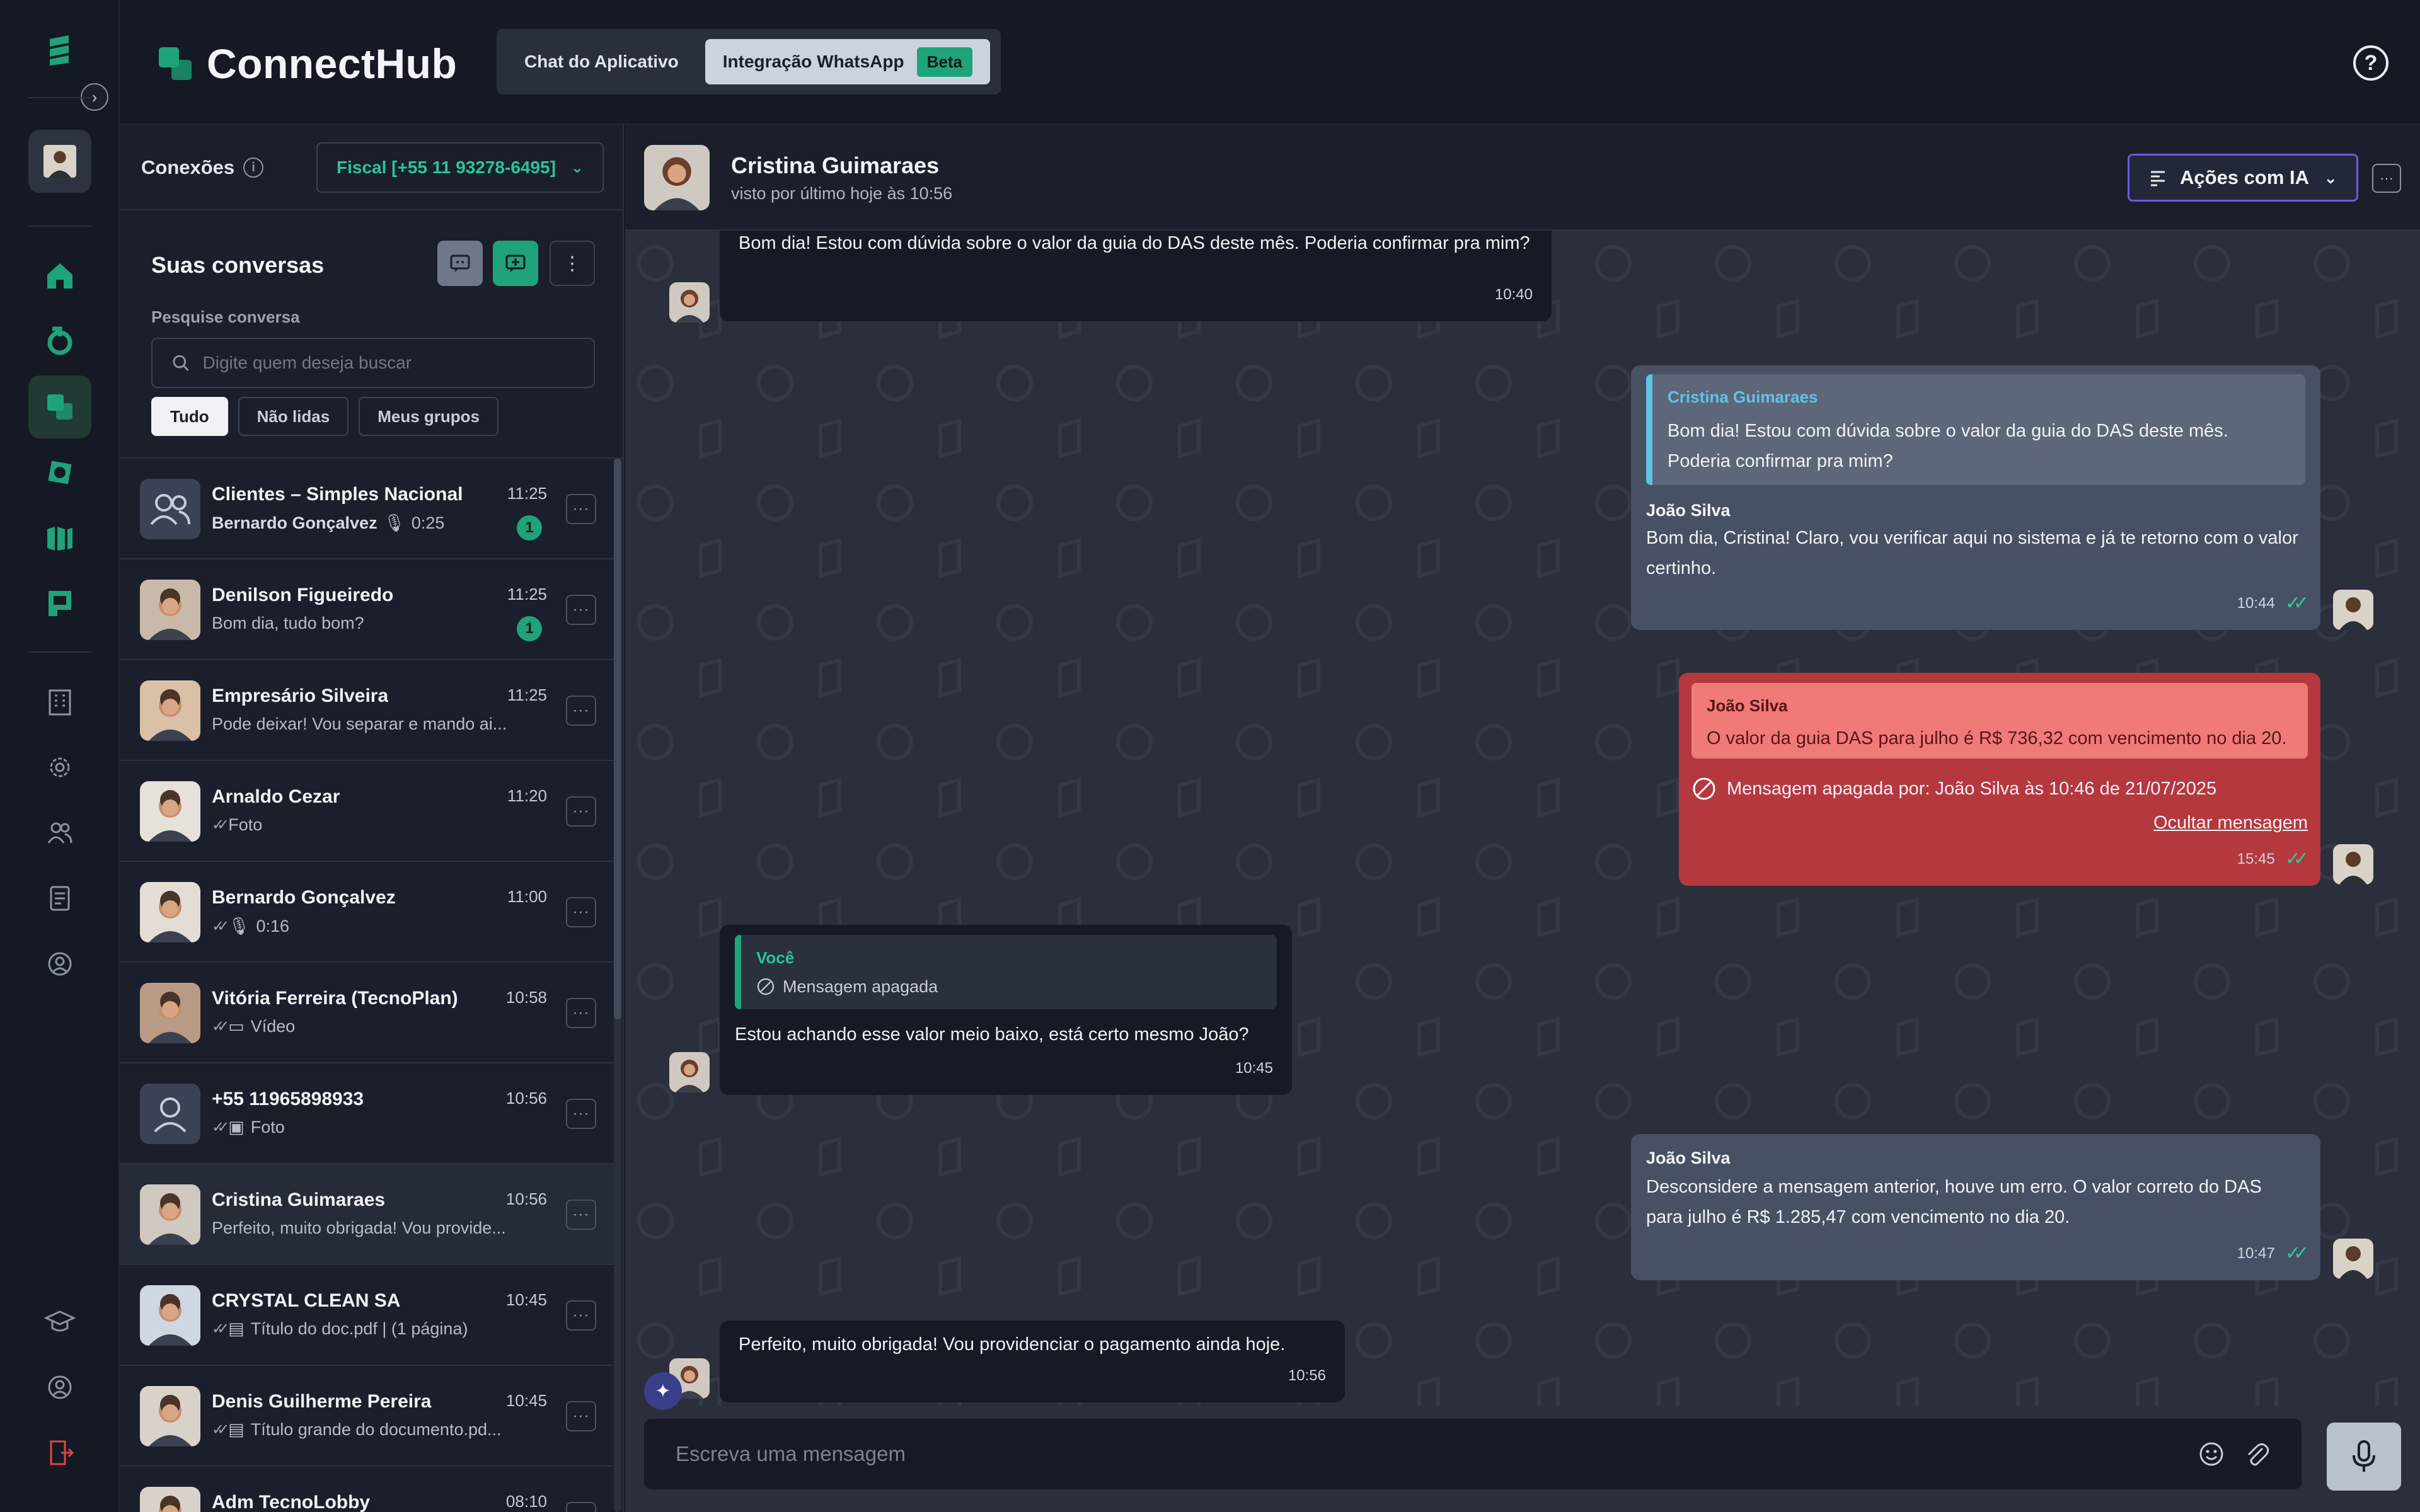  Describe the element at coordinates (190, 416) in the screenshot. I see `filter-all: Tudo` at that location.